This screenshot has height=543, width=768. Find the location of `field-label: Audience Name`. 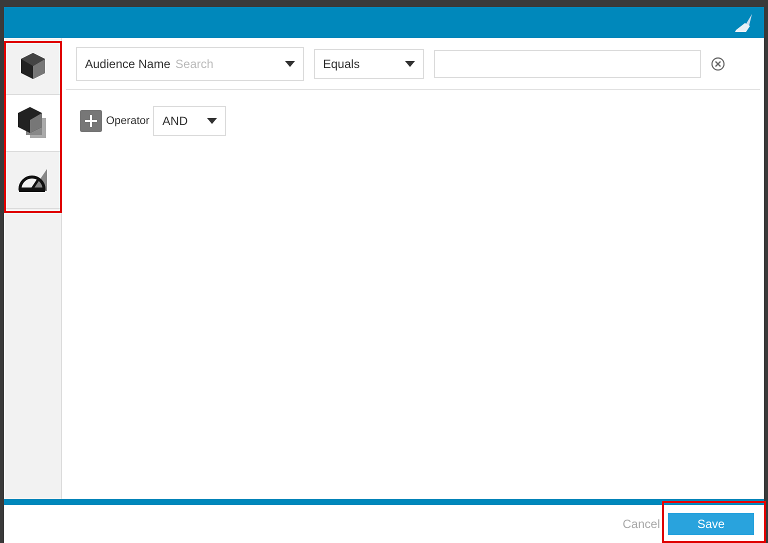

field-label: Audience Name is located at coordinates (127, 64).